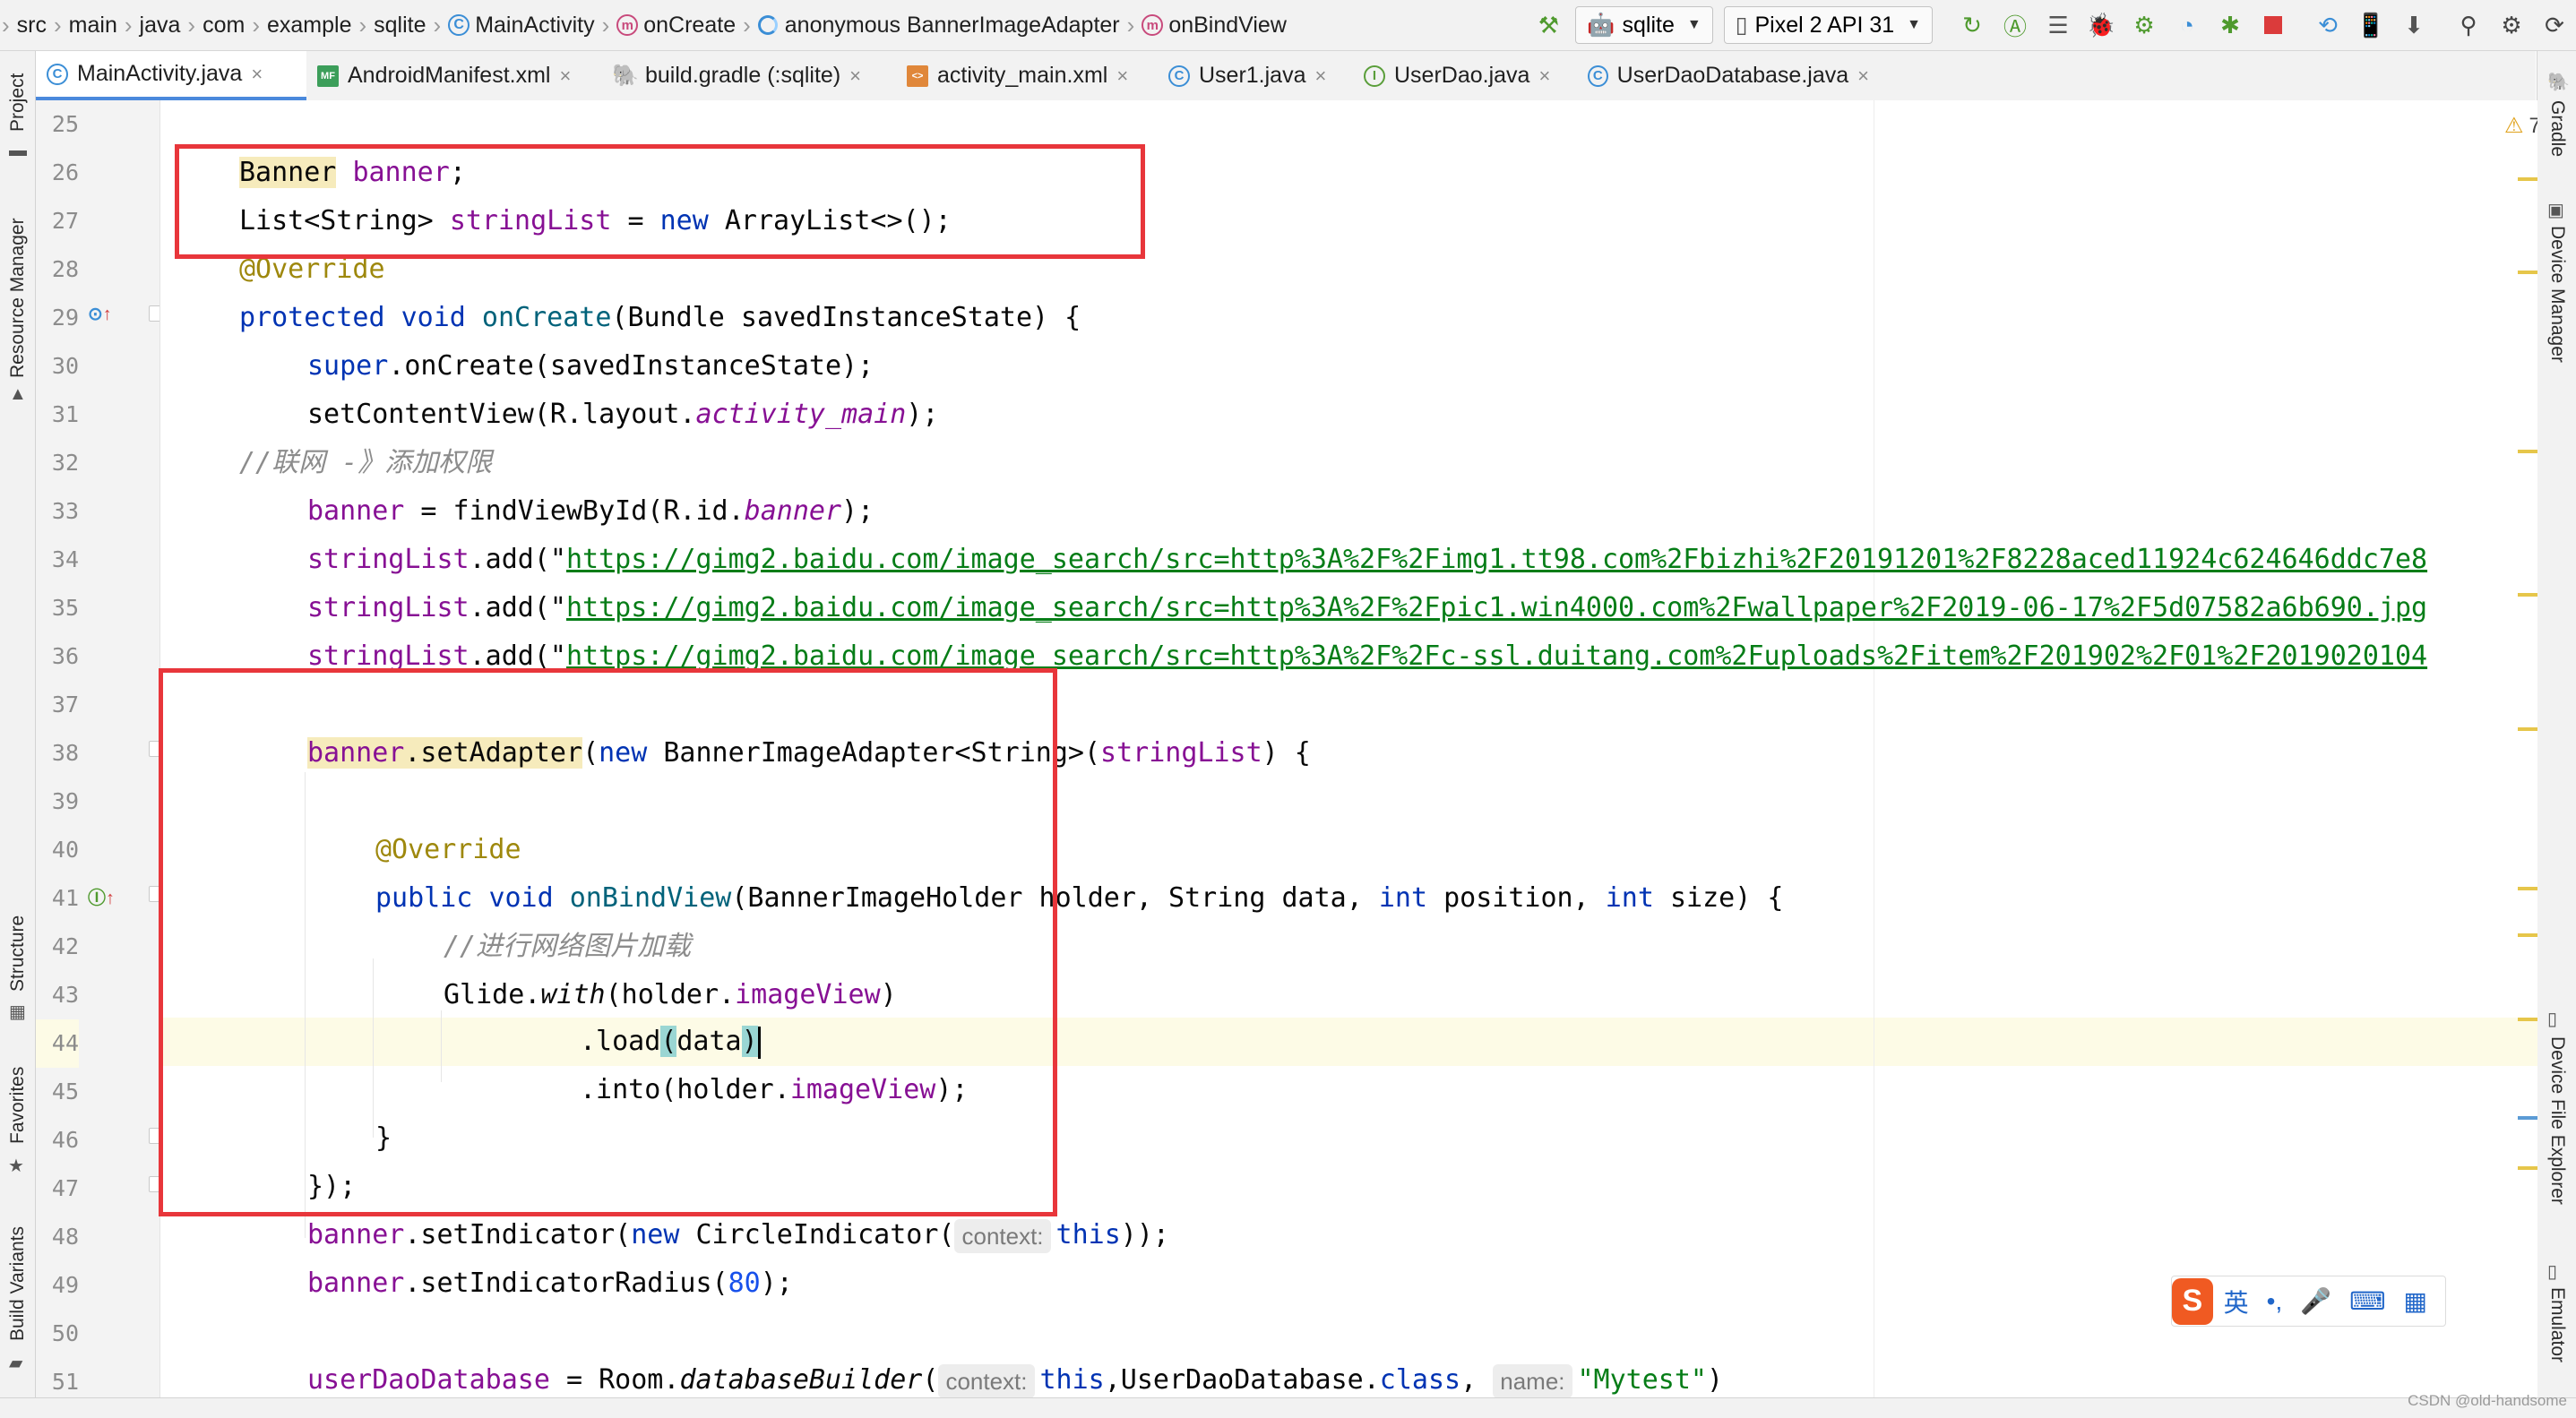 The image size is (2576, 1418). I want to click on update-icon: ⟳, so click(2554, 25).